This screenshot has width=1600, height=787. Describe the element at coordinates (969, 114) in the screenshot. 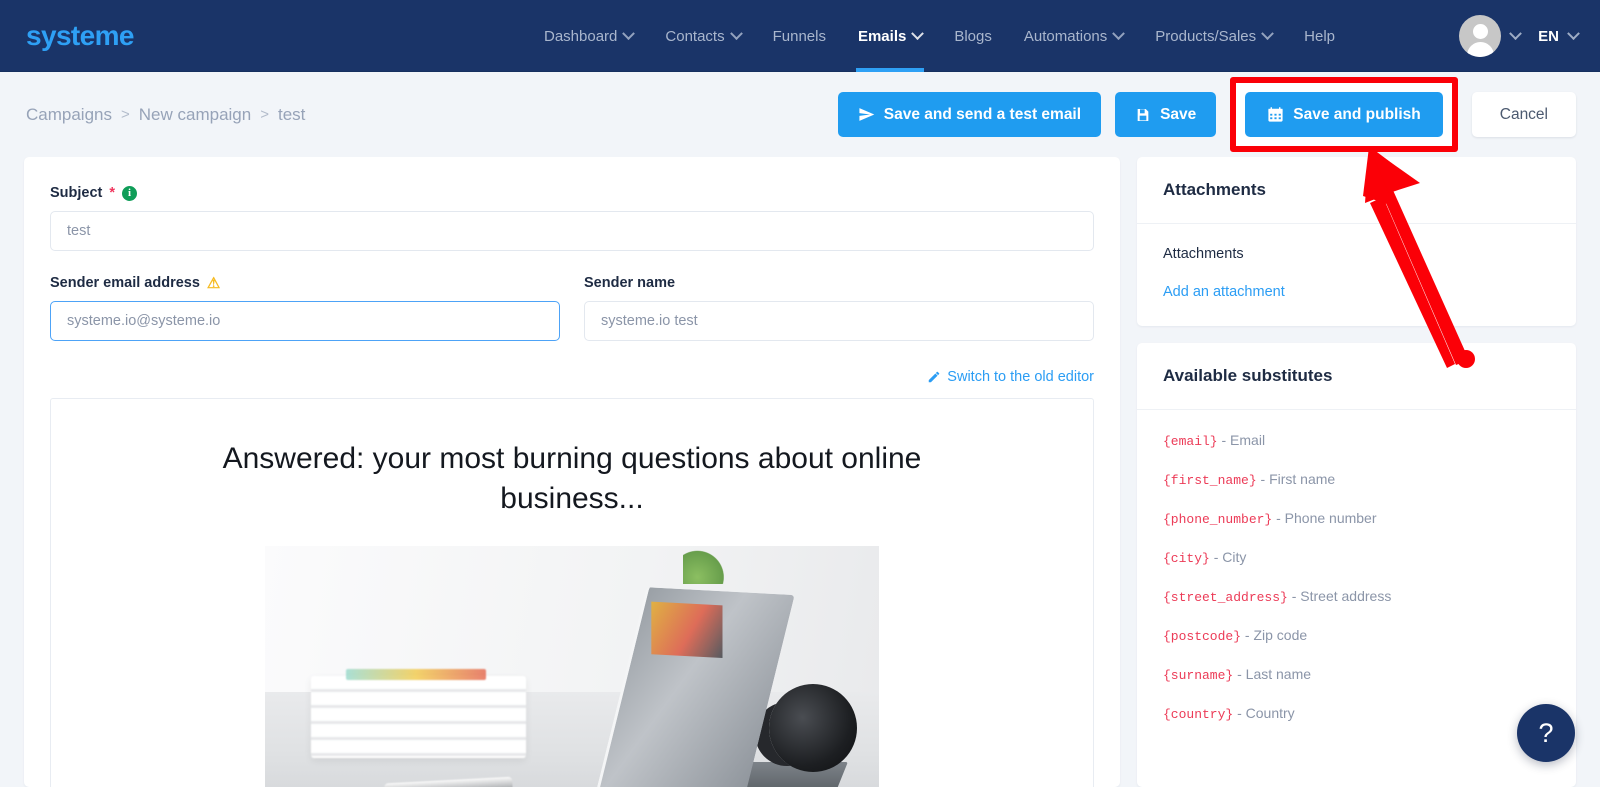

I see `save-and-send-test-email-button: Save and send a test email` at that location.